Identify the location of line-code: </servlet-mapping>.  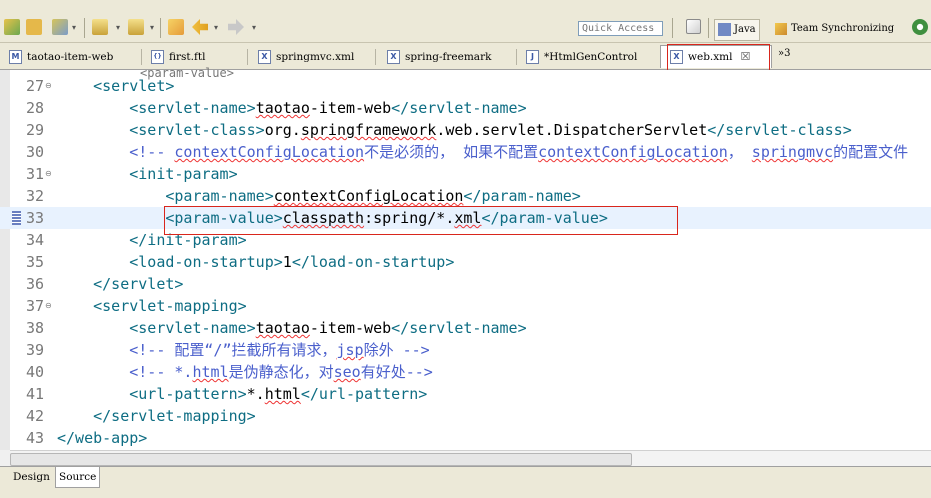
(174, 416).